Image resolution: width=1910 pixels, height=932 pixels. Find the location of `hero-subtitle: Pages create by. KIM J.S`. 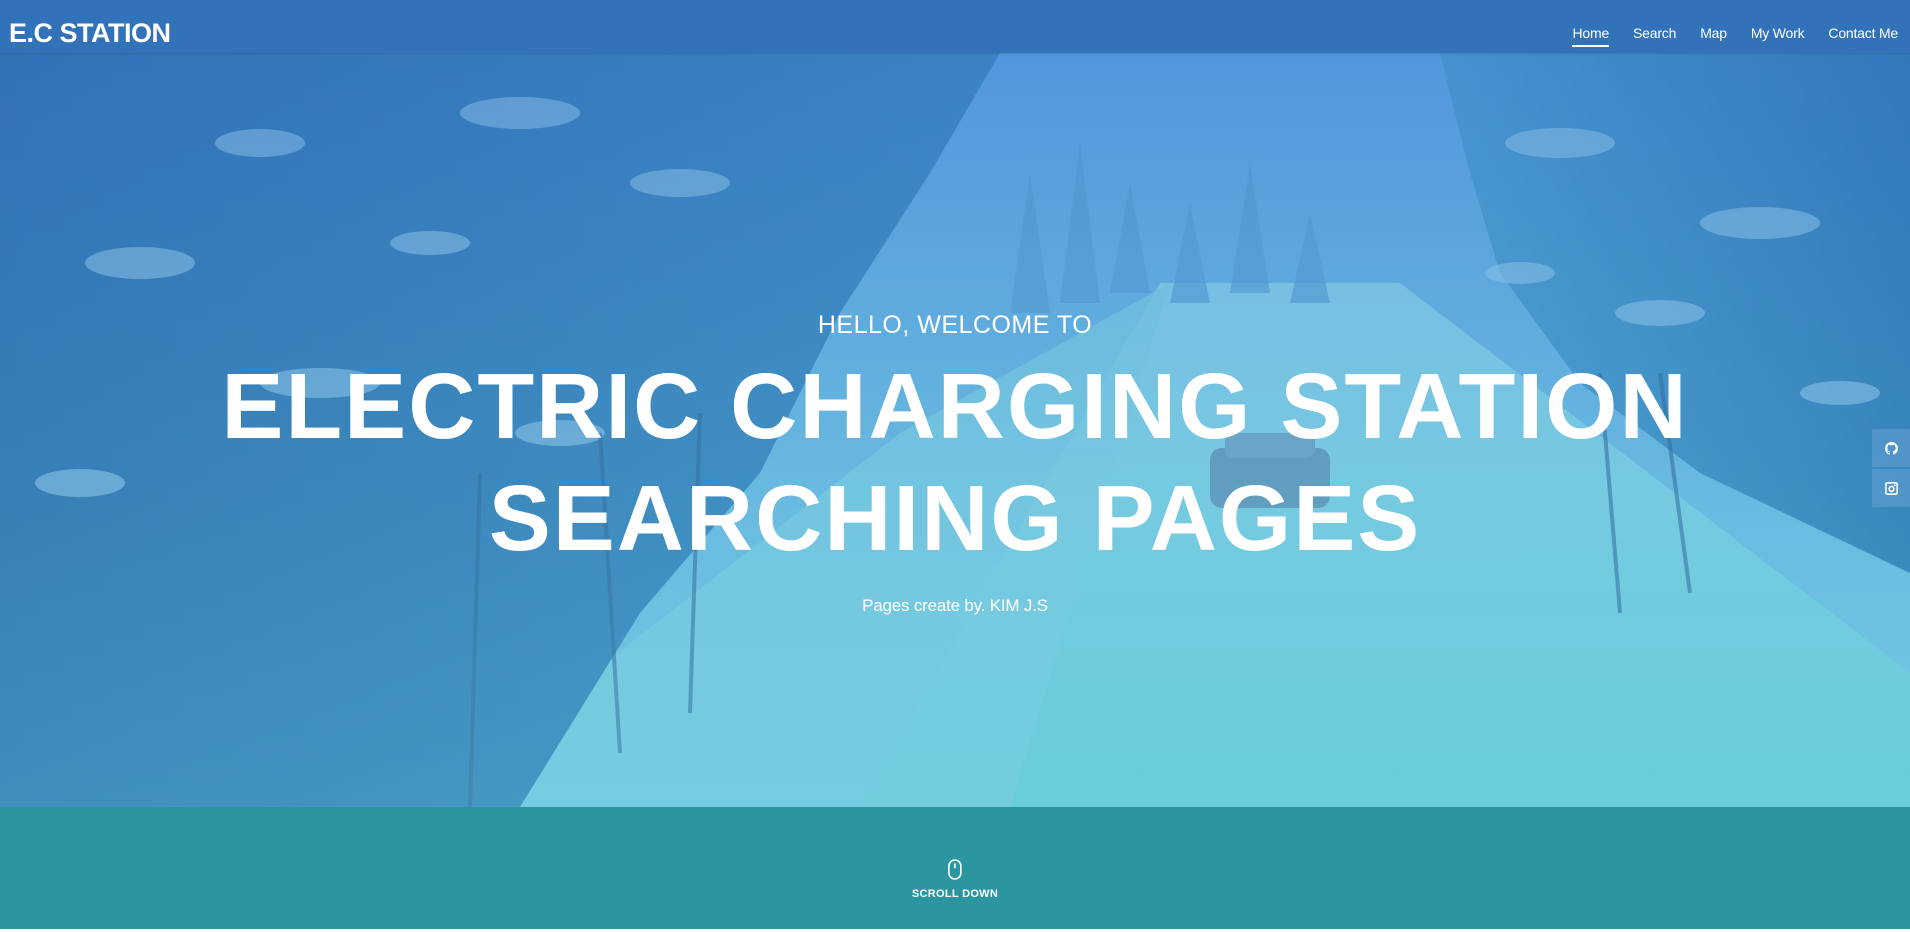

hero-subtitle: Pages create by. KIM J.S is located at coordinates (955, 605).